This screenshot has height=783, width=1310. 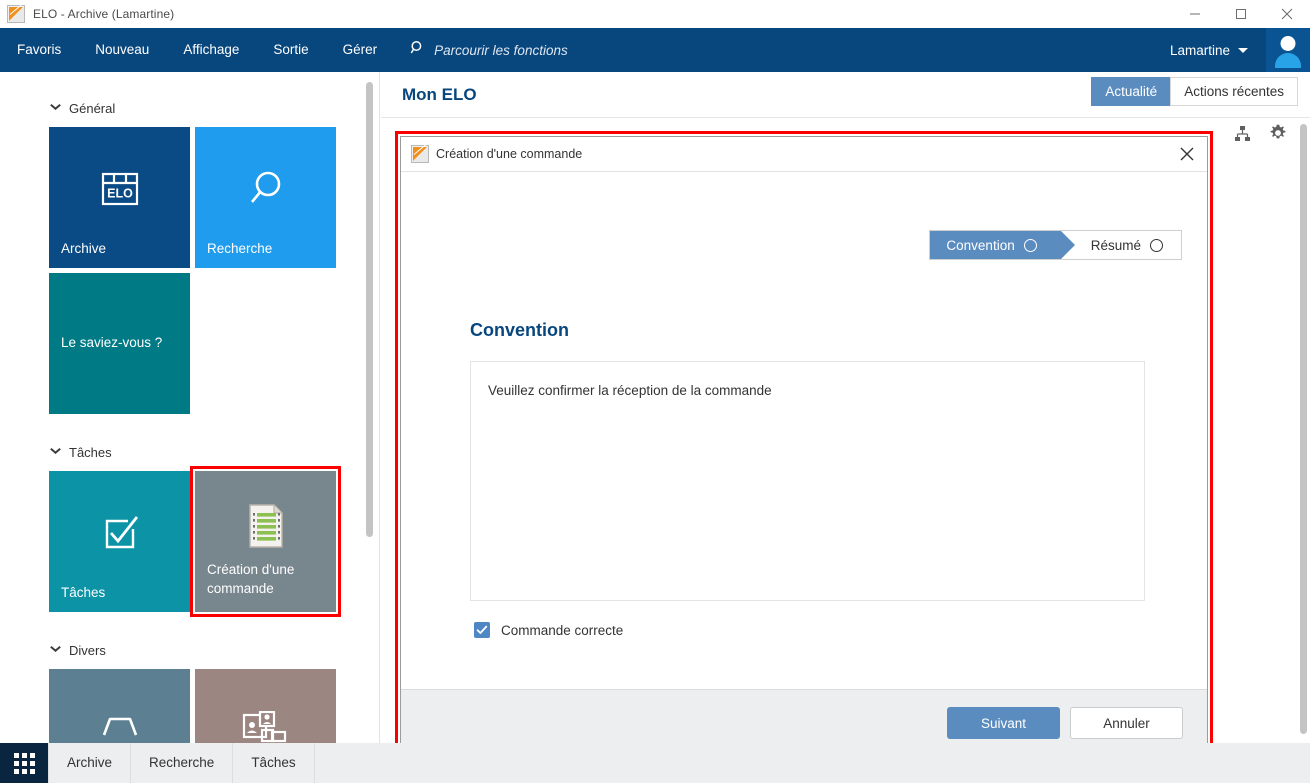 What do you see at coordinates (1126, 723) in the screenshot?
I see `annuler-button: Annuler` at bounding box center [1126, 723].